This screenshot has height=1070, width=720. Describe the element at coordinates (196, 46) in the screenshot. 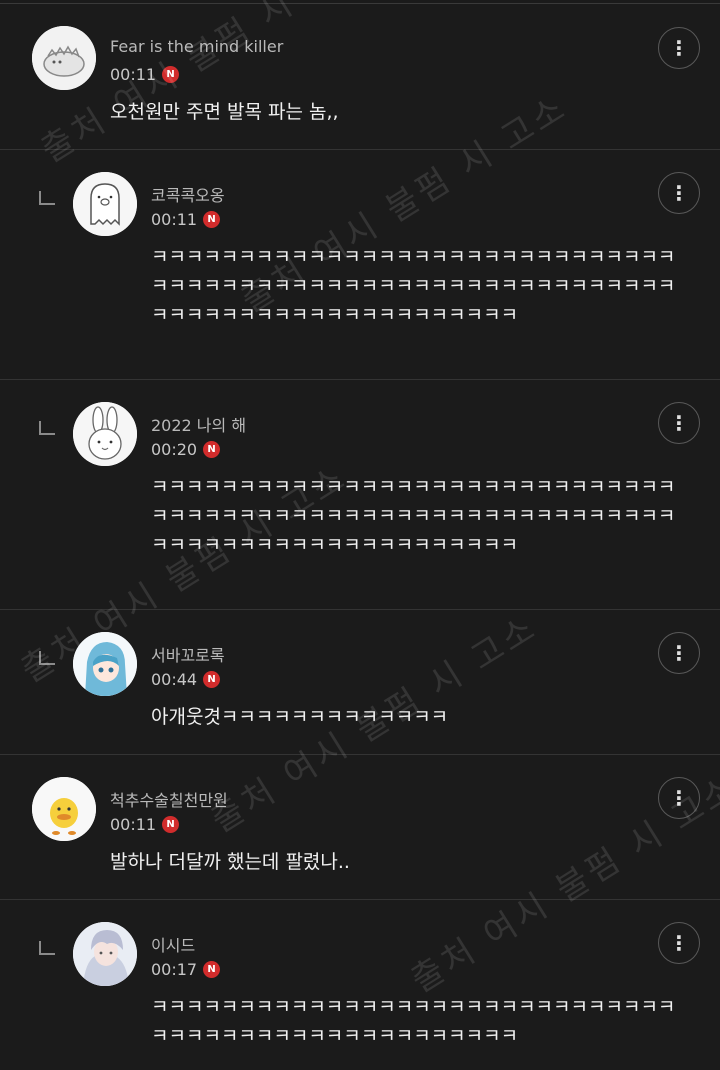

I see `comment-nickname: Fear is the mind killer` at that location.